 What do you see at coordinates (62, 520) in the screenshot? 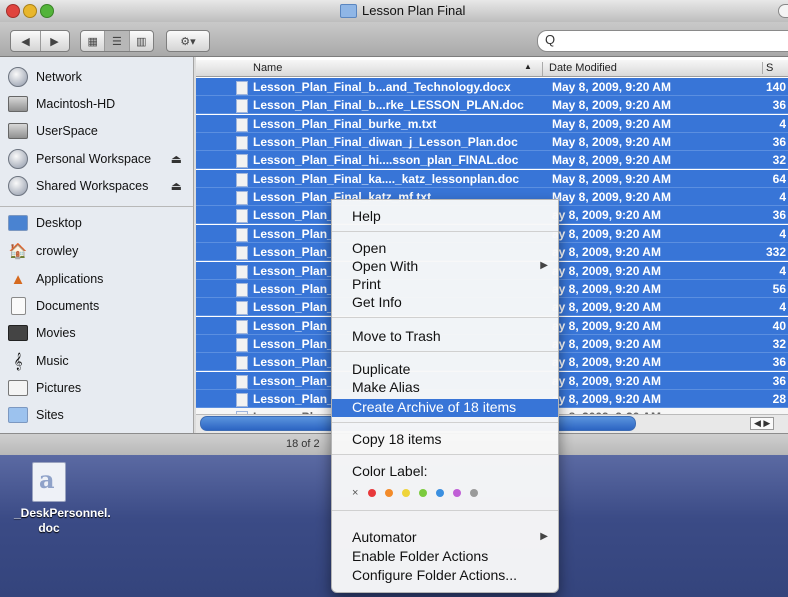
I see `desktop-file-label: _DeskPersonnel. doc` at bounding box center [62, 520].